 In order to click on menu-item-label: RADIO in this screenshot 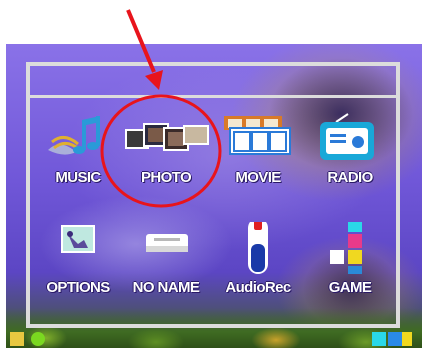, I will do `click(350, 177)`.